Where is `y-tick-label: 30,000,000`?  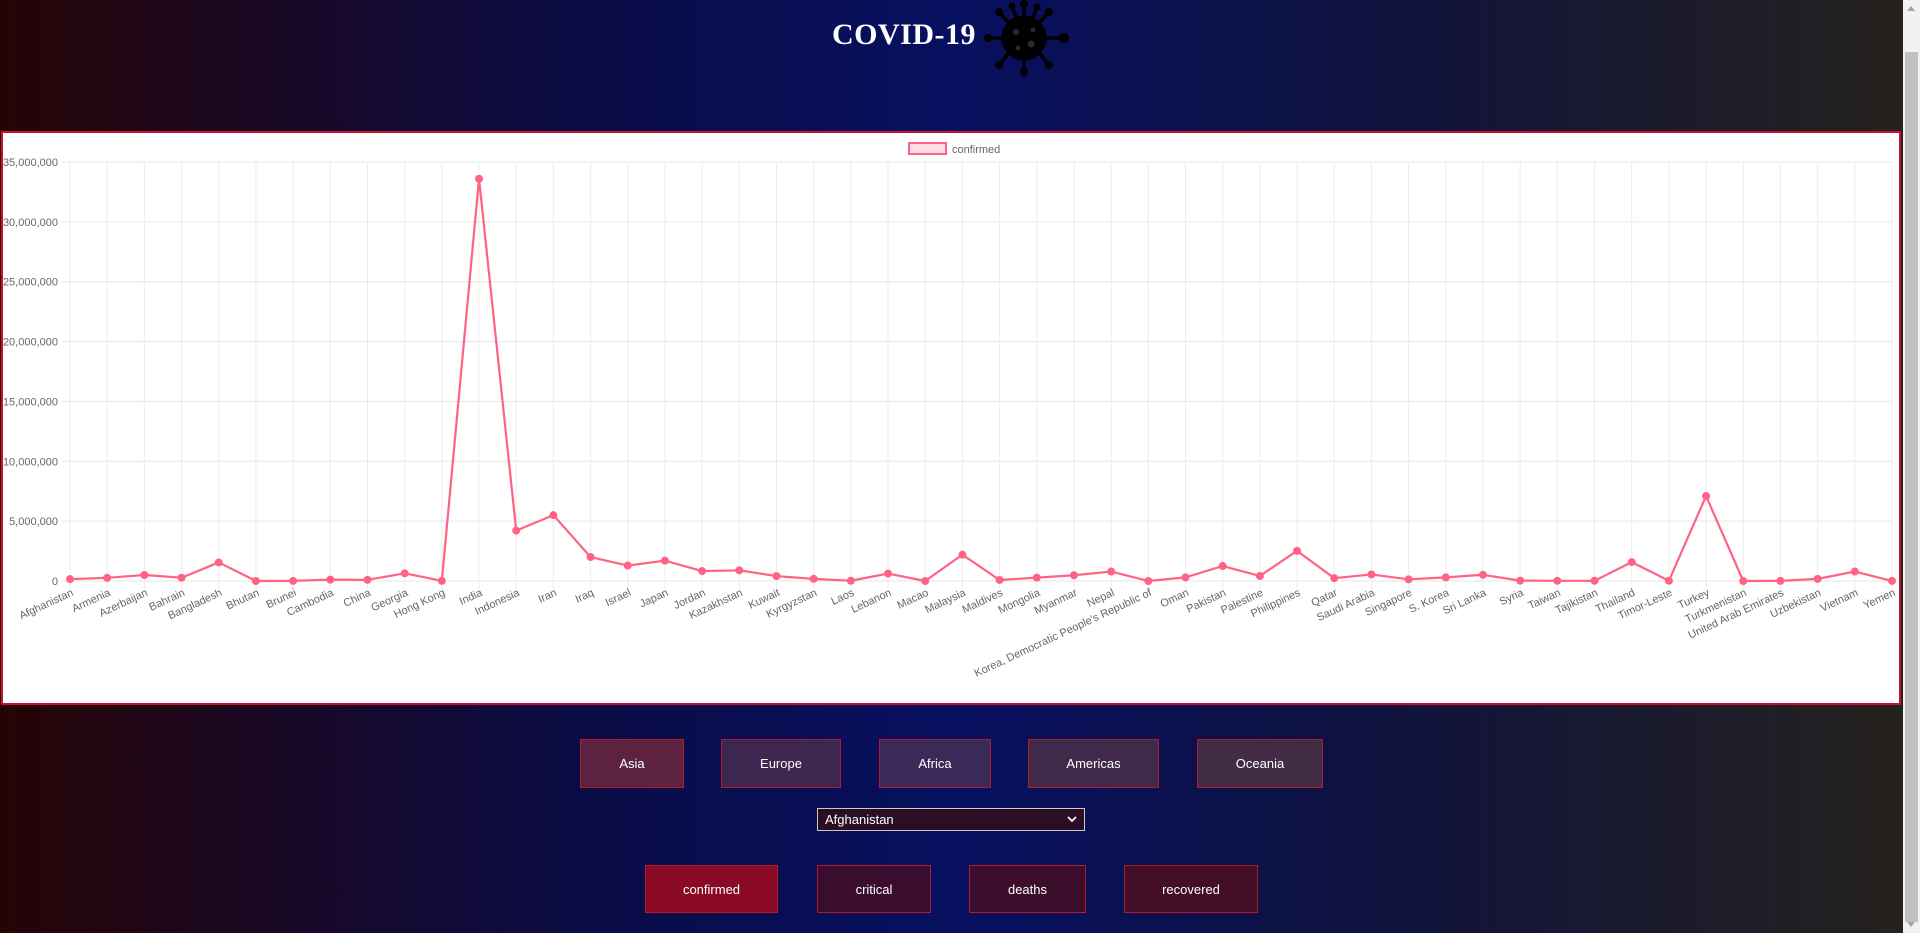
y-tick-label: 30,000,000 is located at coordinates (30, 223).